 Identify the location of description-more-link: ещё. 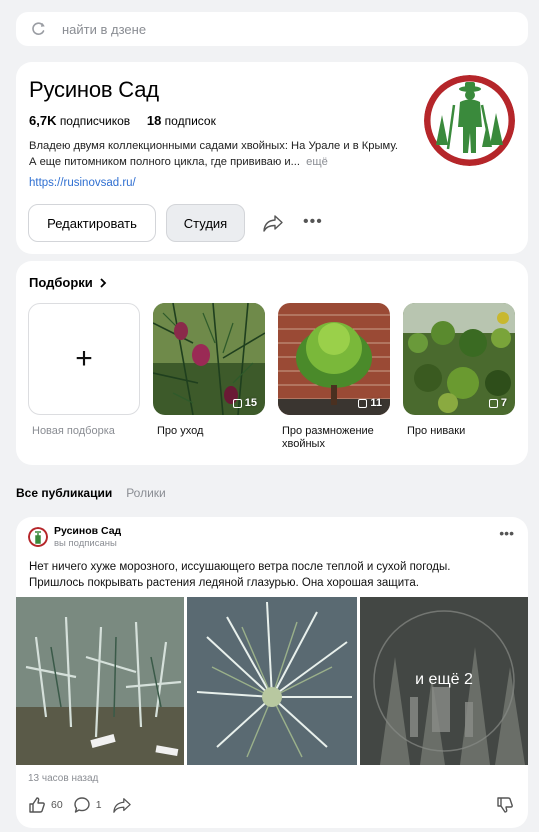
(317, 162).